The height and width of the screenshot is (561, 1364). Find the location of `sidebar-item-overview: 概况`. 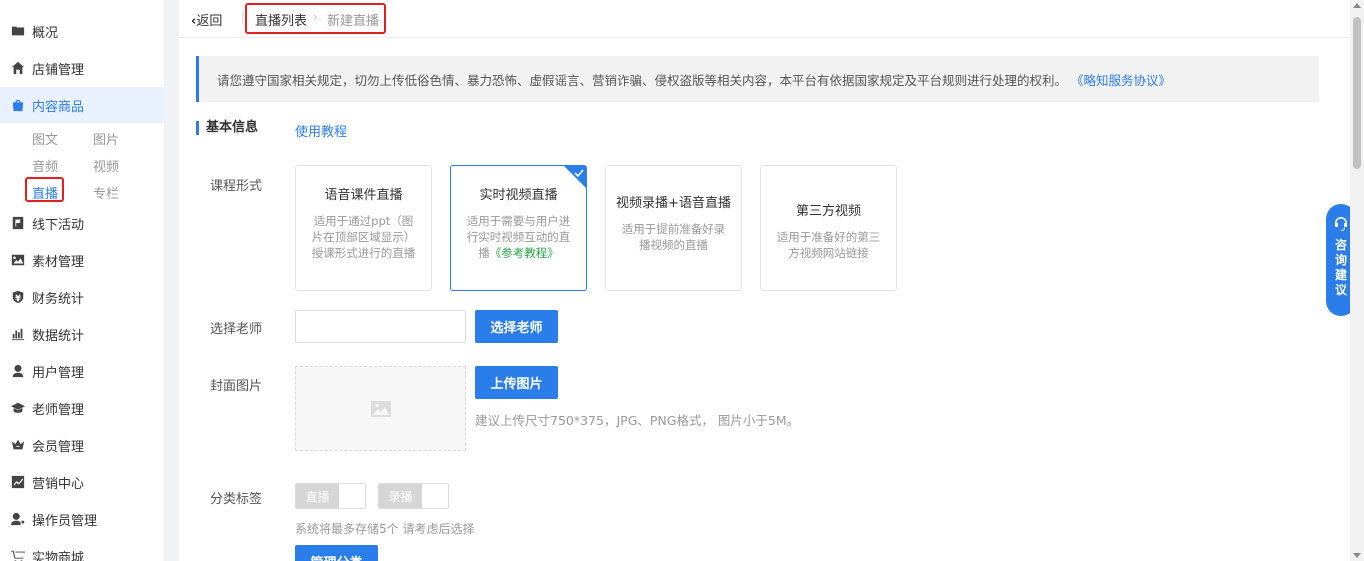

sidebar-item-overview: 概况 is located at coordinates (82, 31).